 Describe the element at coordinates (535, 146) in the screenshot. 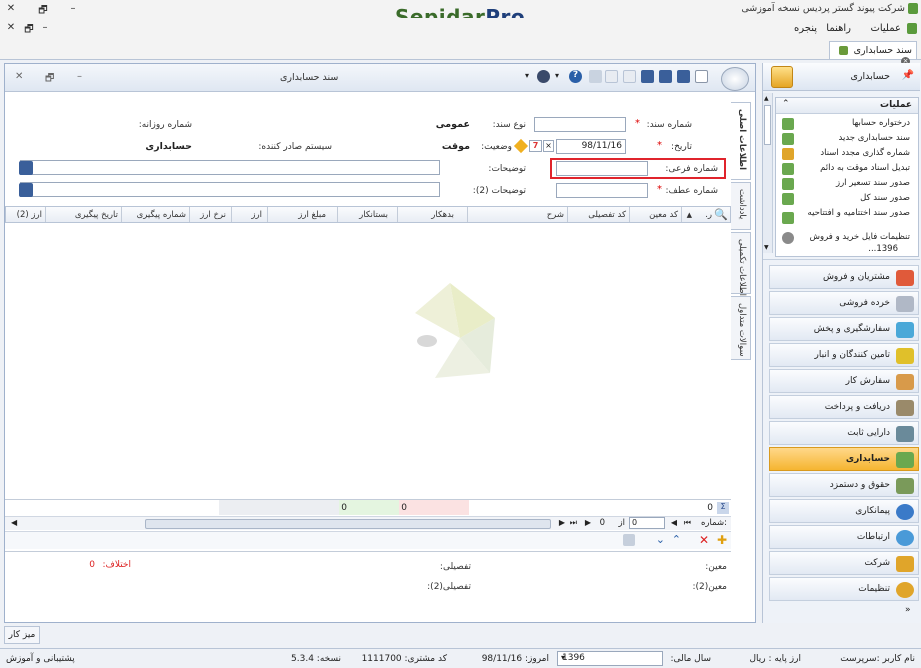

I see `calendar-icon: 7` at that location.